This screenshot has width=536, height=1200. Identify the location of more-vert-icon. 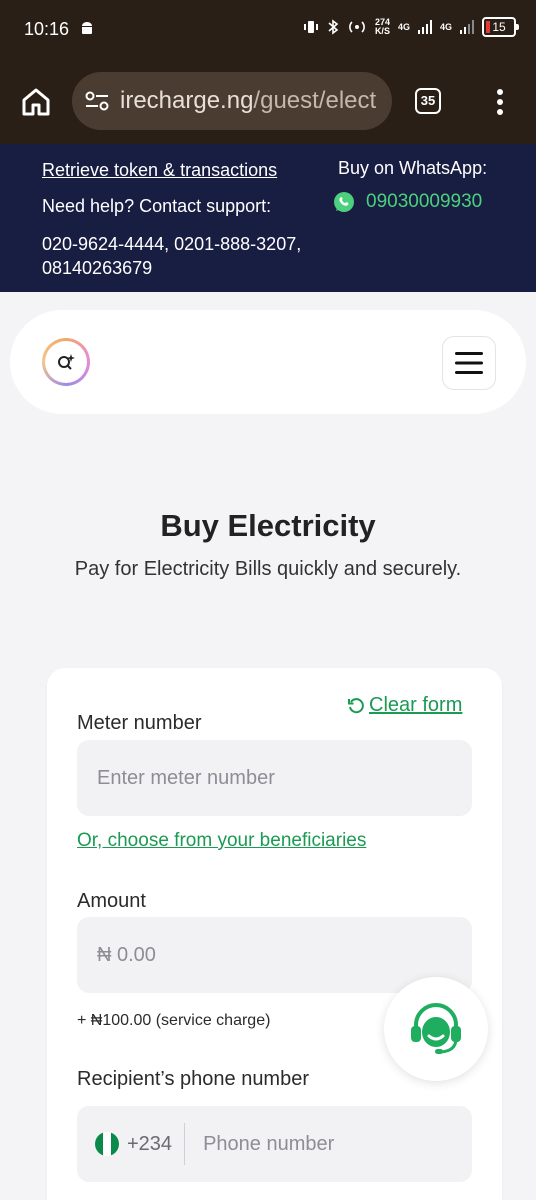
(500, 102).